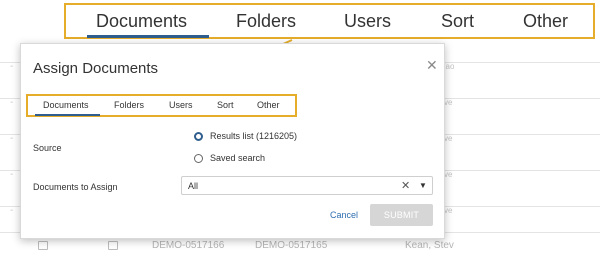  I want to click on tab-documents: Documents, so click(66, 105).